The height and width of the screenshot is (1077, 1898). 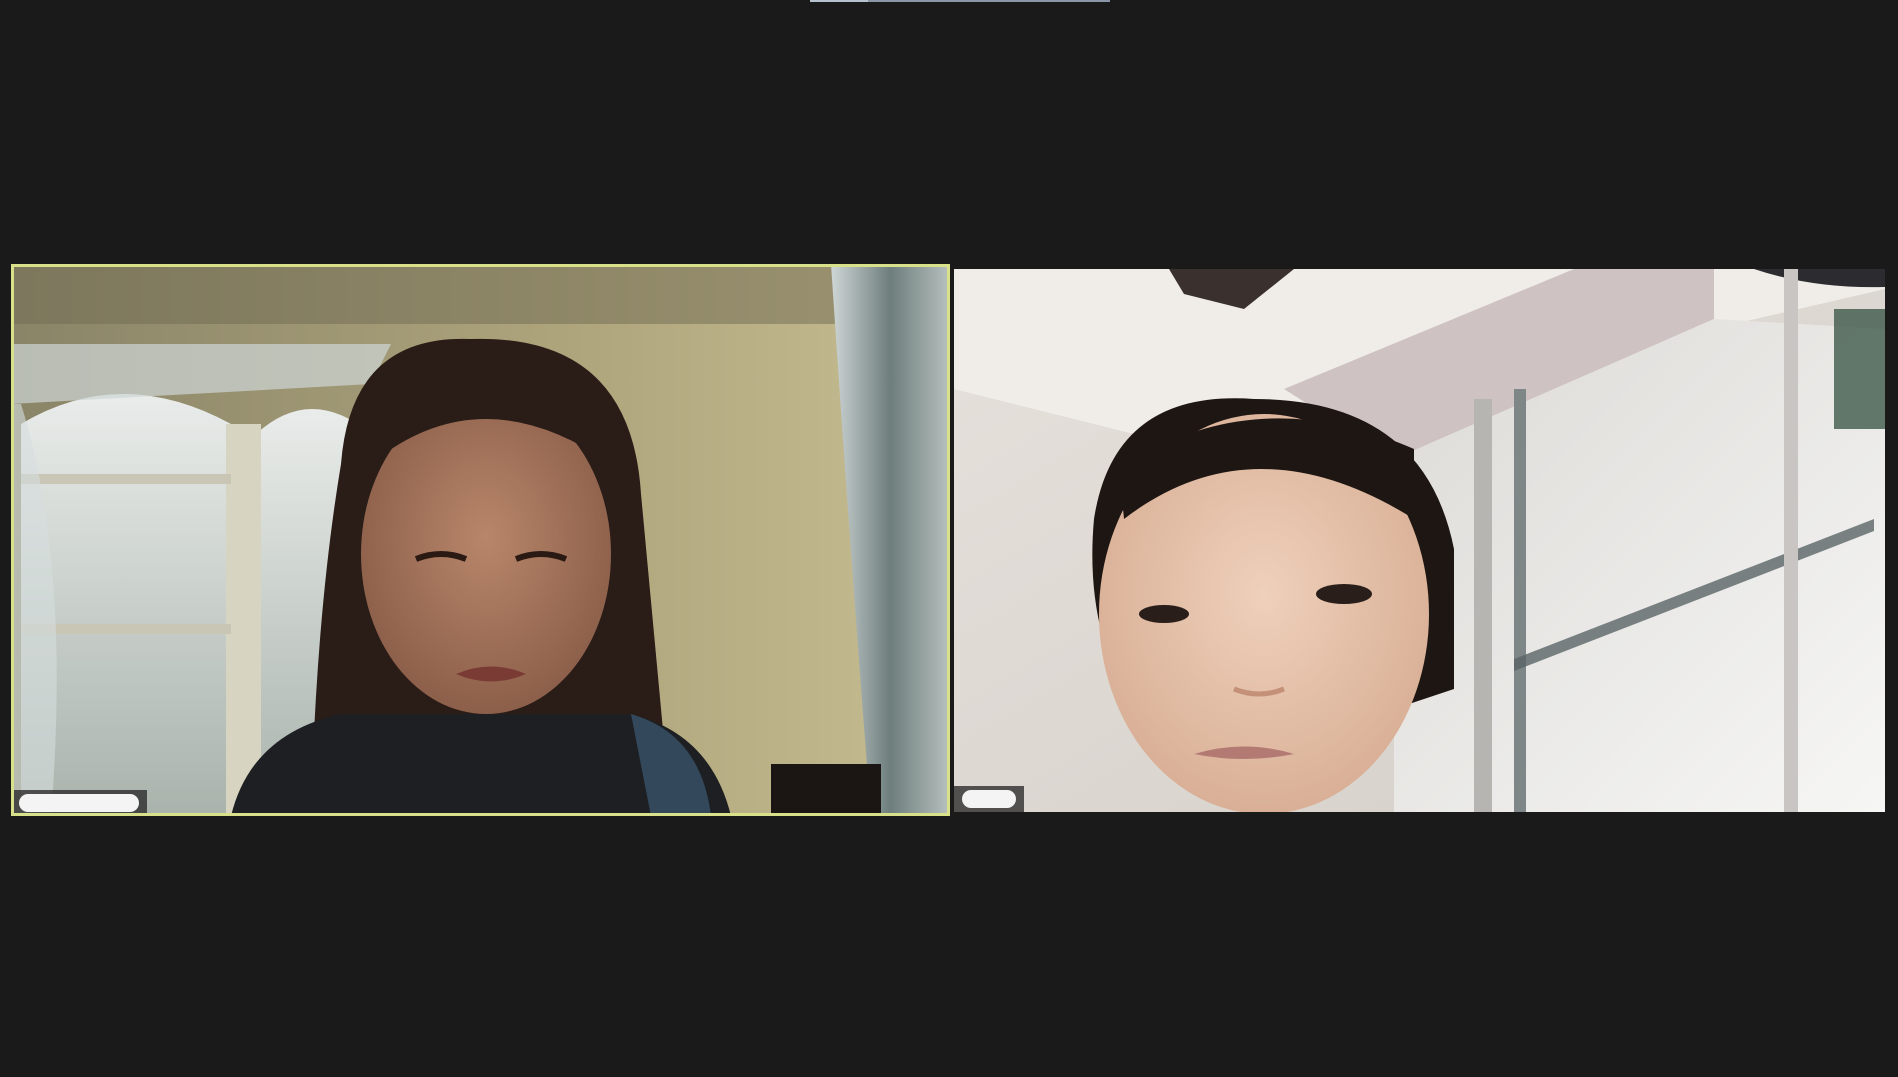 I want to click on top-bar-handle-segment, so click(x=839, y=1).